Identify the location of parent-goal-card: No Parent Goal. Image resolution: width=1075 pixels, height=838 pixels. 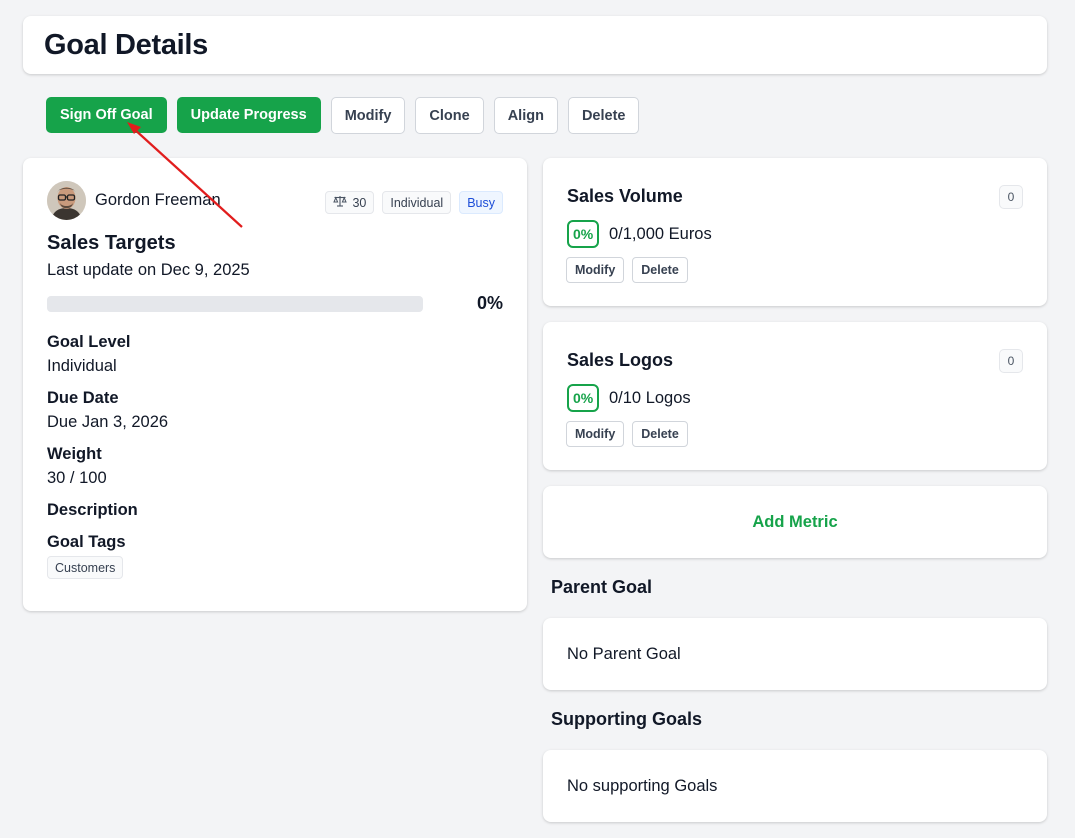
(795, 654).